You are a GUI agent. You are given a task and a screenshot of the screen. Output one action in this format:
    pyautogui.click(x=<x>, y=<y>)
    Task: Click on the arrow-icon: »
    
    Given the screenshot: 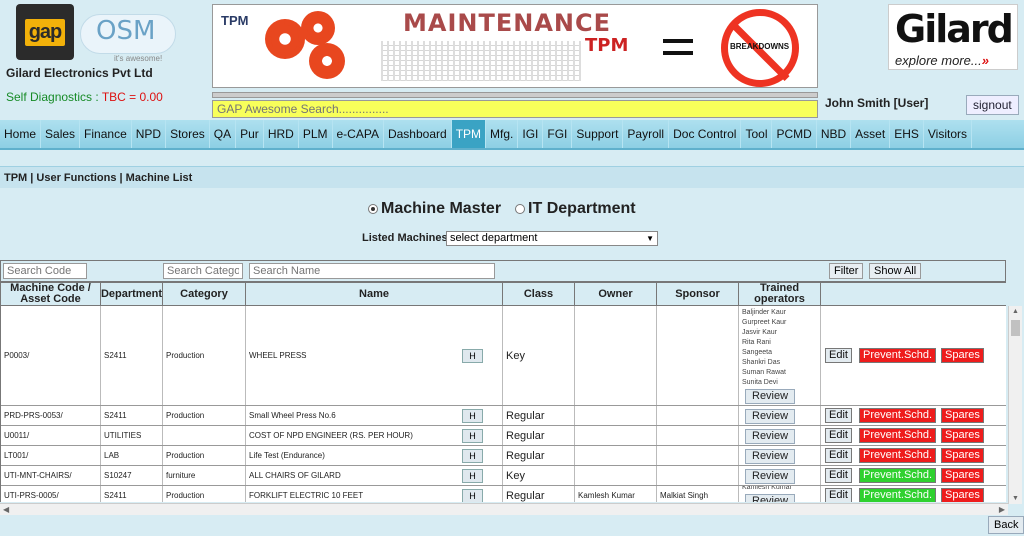 What is the action you would take?
    pyautogui.click(x=985, y=60)
    